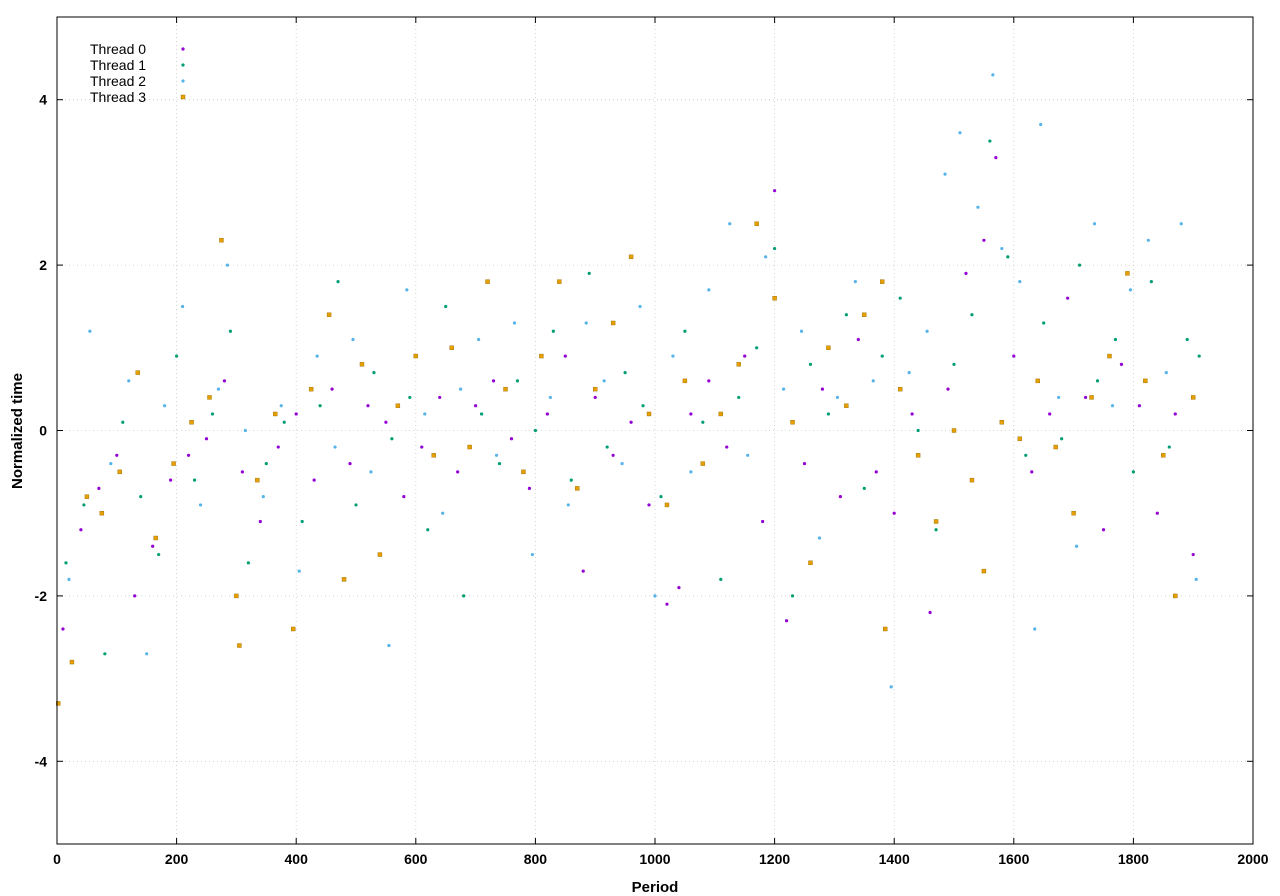 The width and height of the screenshot is (1280, 896). I want to click on legend-label: Thread 3, so click(118, 97).